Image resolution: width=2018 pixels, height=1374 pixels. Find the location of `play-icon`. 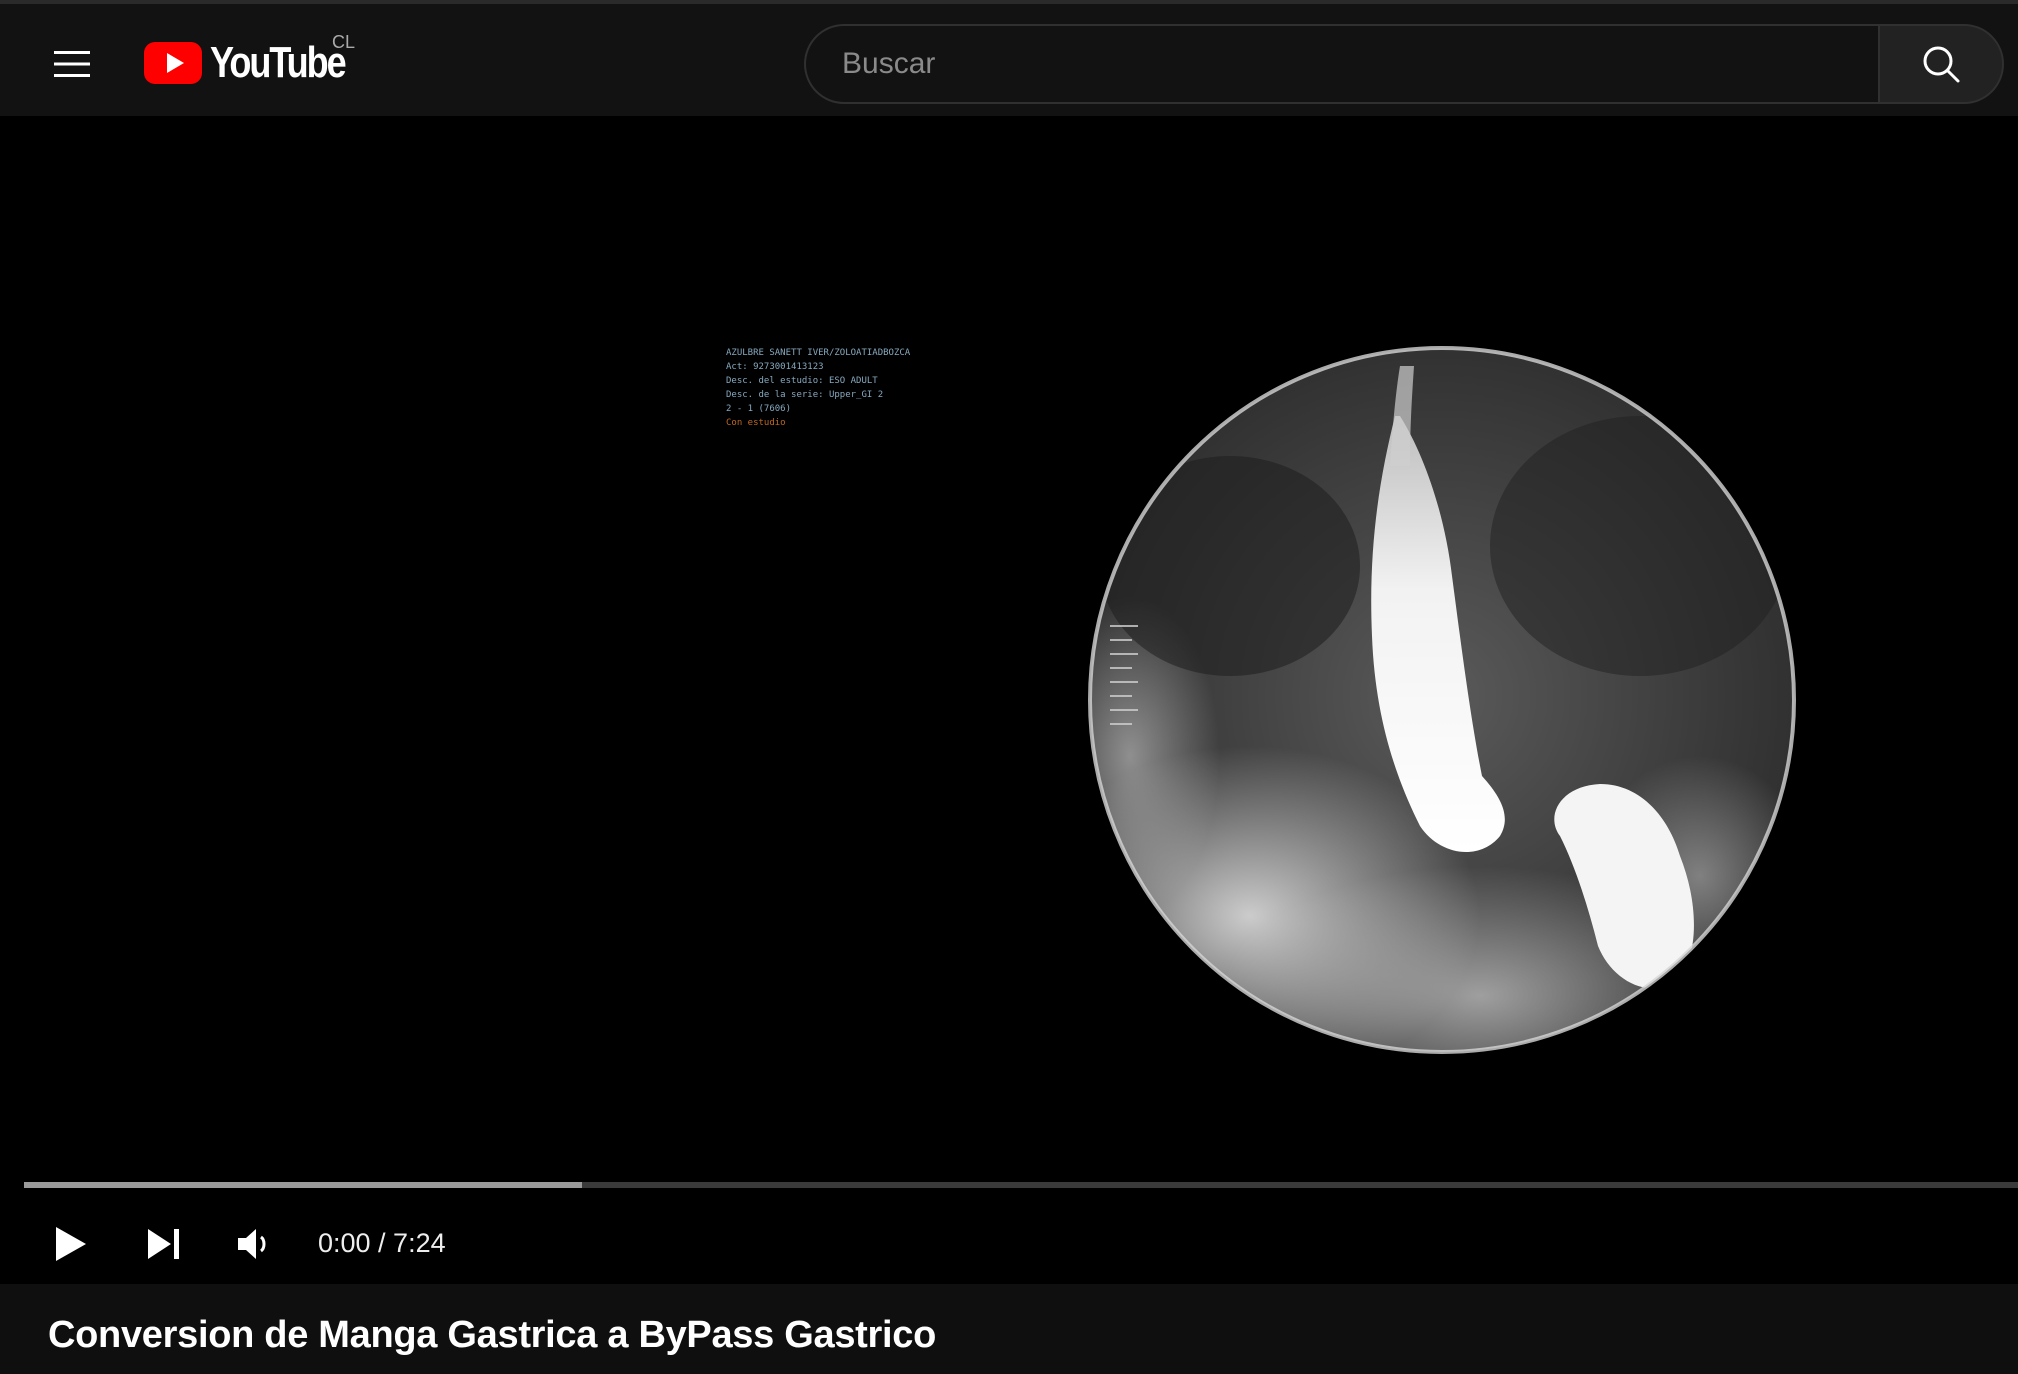

play-icon is located at coordinates (71, 1244).